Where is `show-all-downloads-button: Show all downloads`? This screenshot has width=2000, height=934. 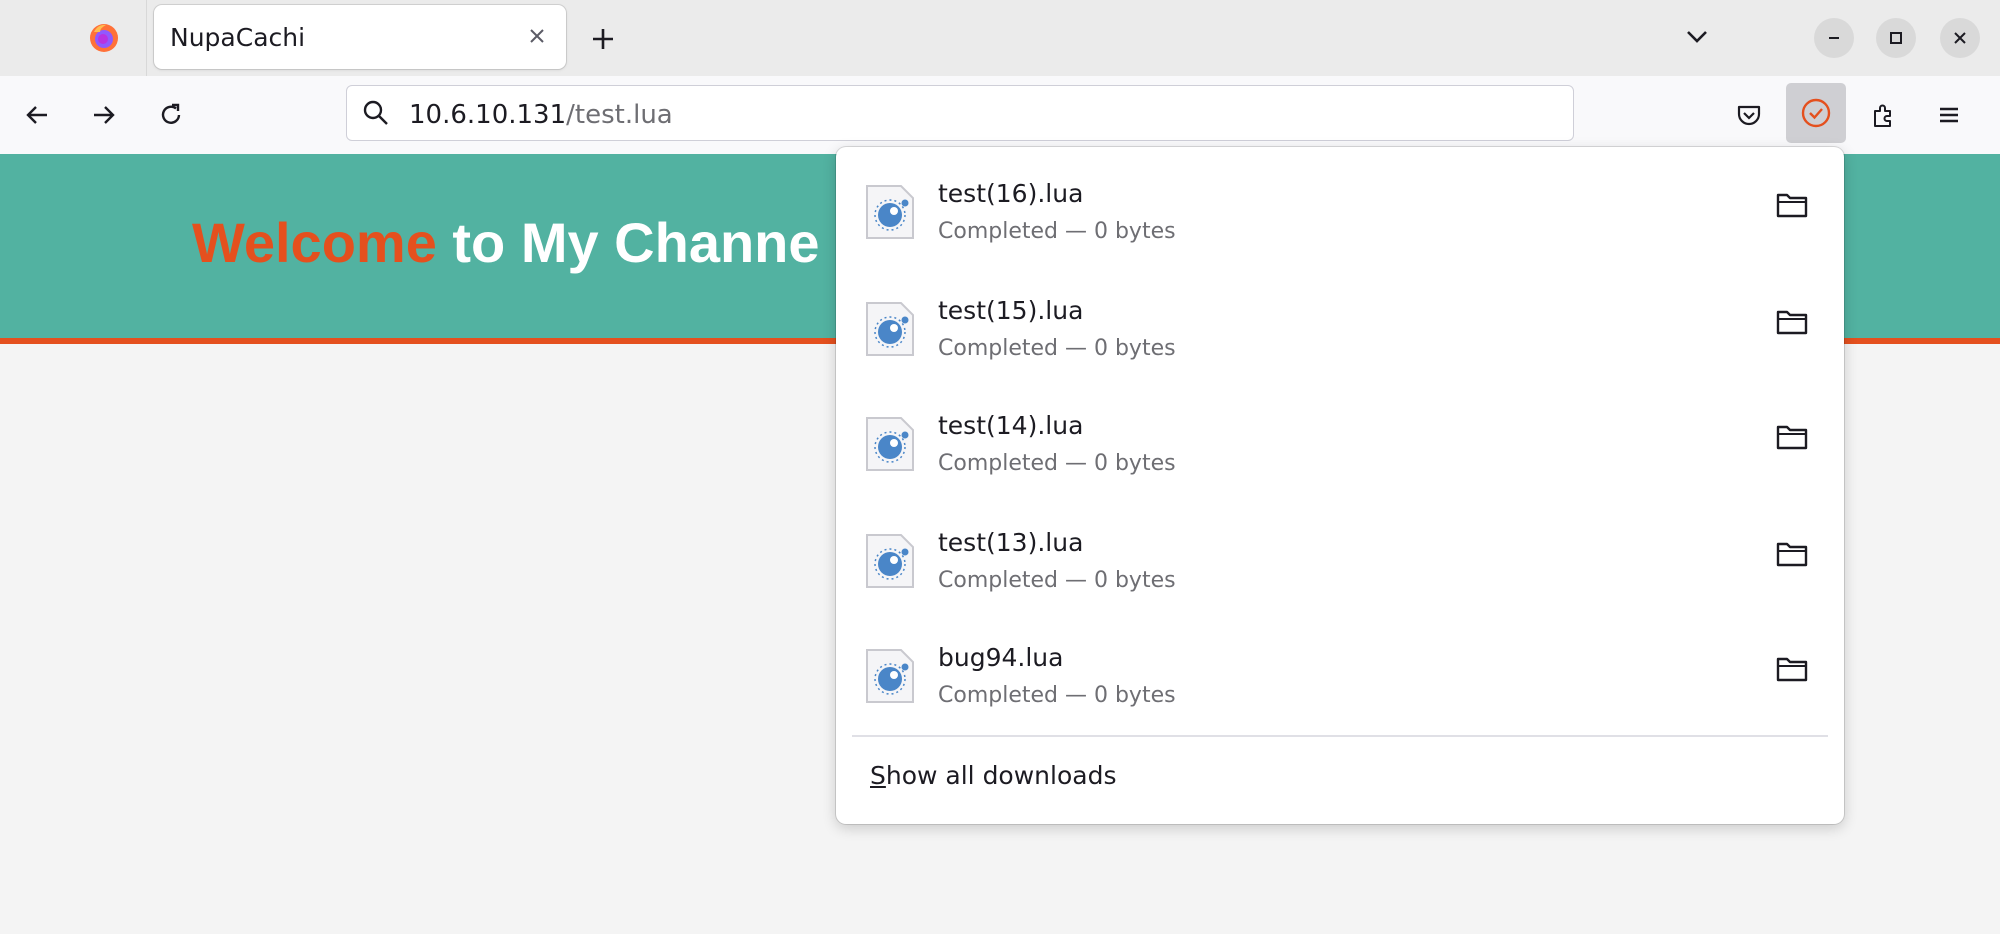 show-all-downloads-button: Show all downloads is located at coordinates (993, 775).